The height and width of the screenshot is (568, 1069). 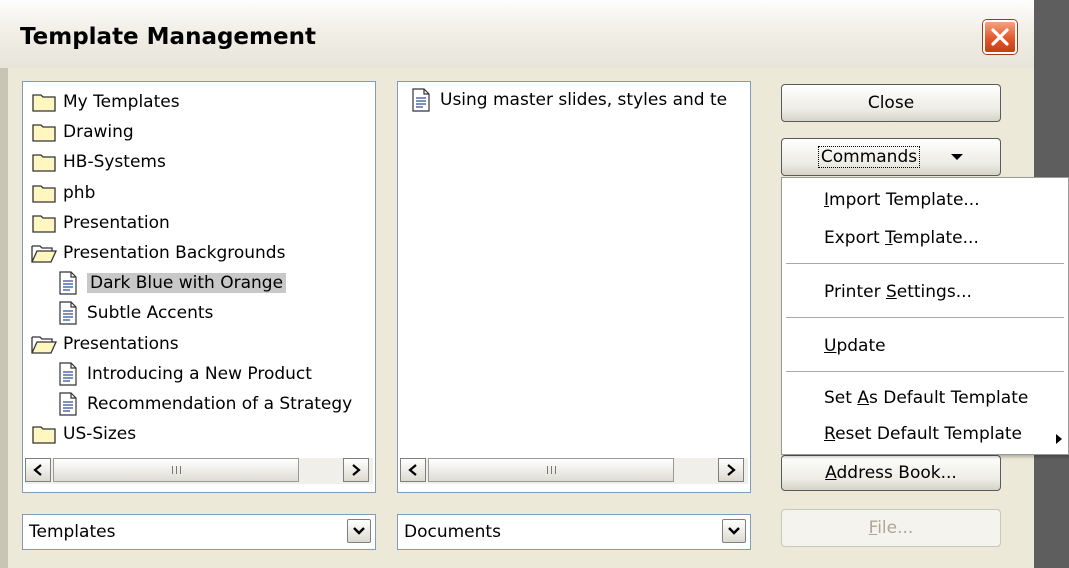 I want to click on menu-item-set-default-template: Set As Default Template, so click(x=926, y=398).